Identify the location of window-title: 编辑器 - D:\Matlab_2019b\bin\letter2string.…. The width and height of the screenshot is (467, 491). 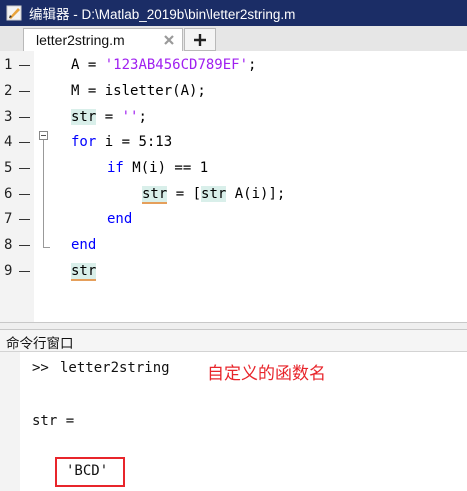
(162, 14).